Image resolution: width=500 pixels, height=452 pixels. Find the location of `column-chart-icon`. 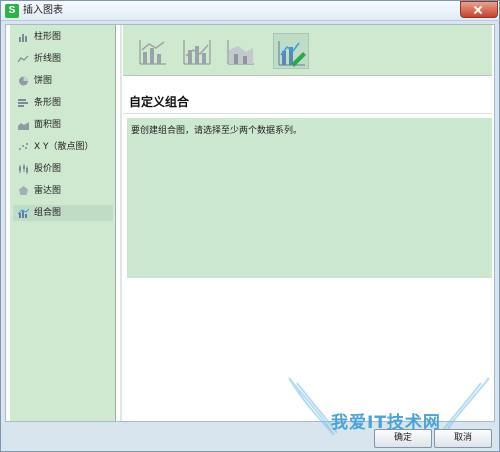

column-chart-icon is located at coordinates (23, 38).